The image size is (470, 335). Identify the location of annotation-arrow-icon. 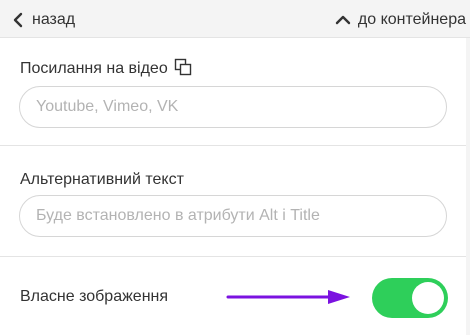
(288, 297).